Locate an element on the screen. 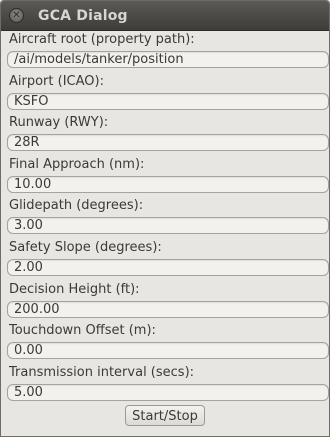  field-touchdown-offset: Touchdown Offset (m): 0.00 is located at coordinates (167, 343).